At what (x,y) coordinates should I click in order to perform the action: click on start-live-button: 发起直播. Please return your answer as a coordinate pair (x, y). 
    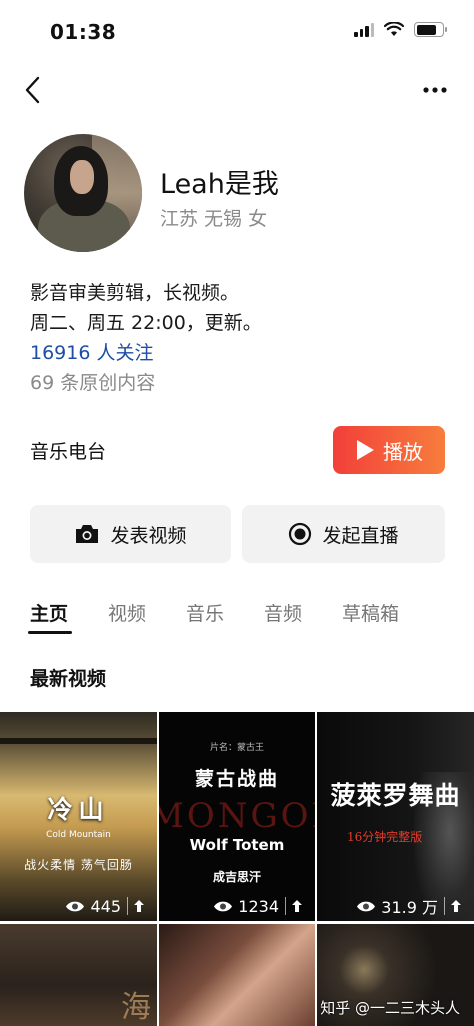
    Looking at the image, I should click on (343, 534).